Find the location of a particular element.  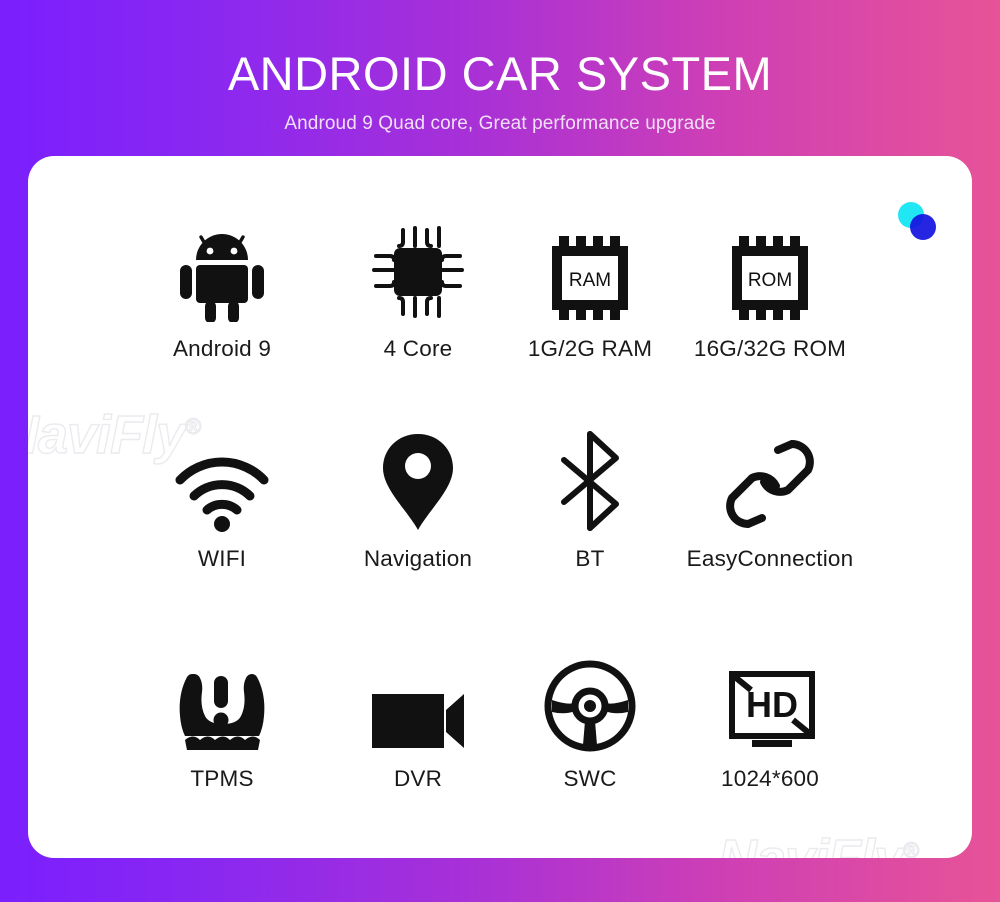

feature-item-resolution: HD 1024*600 is located at coordinates (770, 720).